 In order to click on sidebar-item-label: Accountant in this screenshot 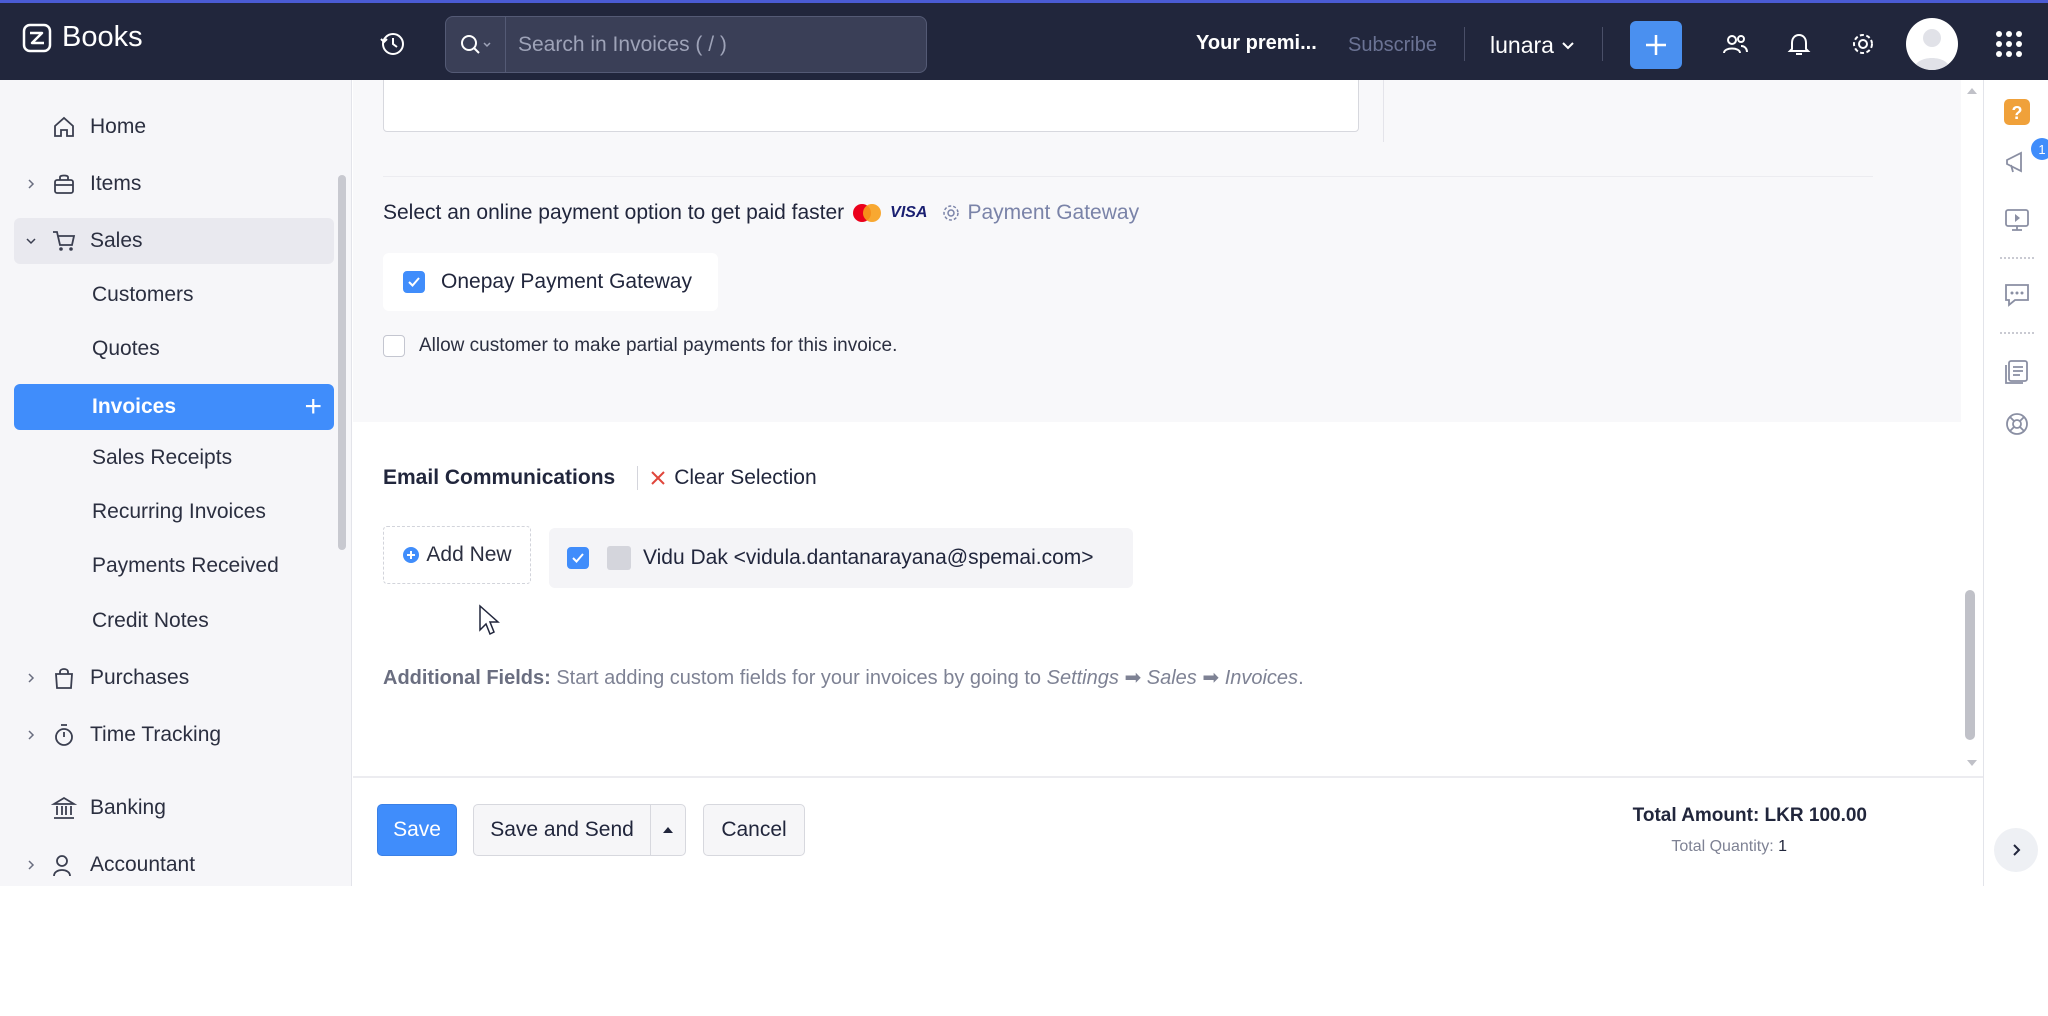, I will do `click(143, 864)`.